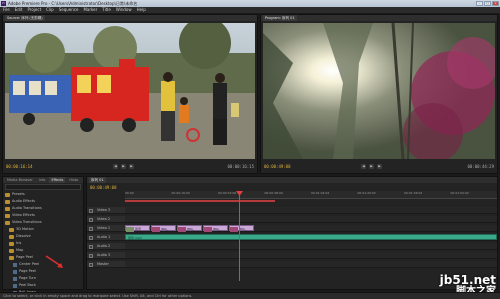 The width and height of the screenshot is (500, 299). I want to click on track-body: 音乐.mp3, so click(311, 237).